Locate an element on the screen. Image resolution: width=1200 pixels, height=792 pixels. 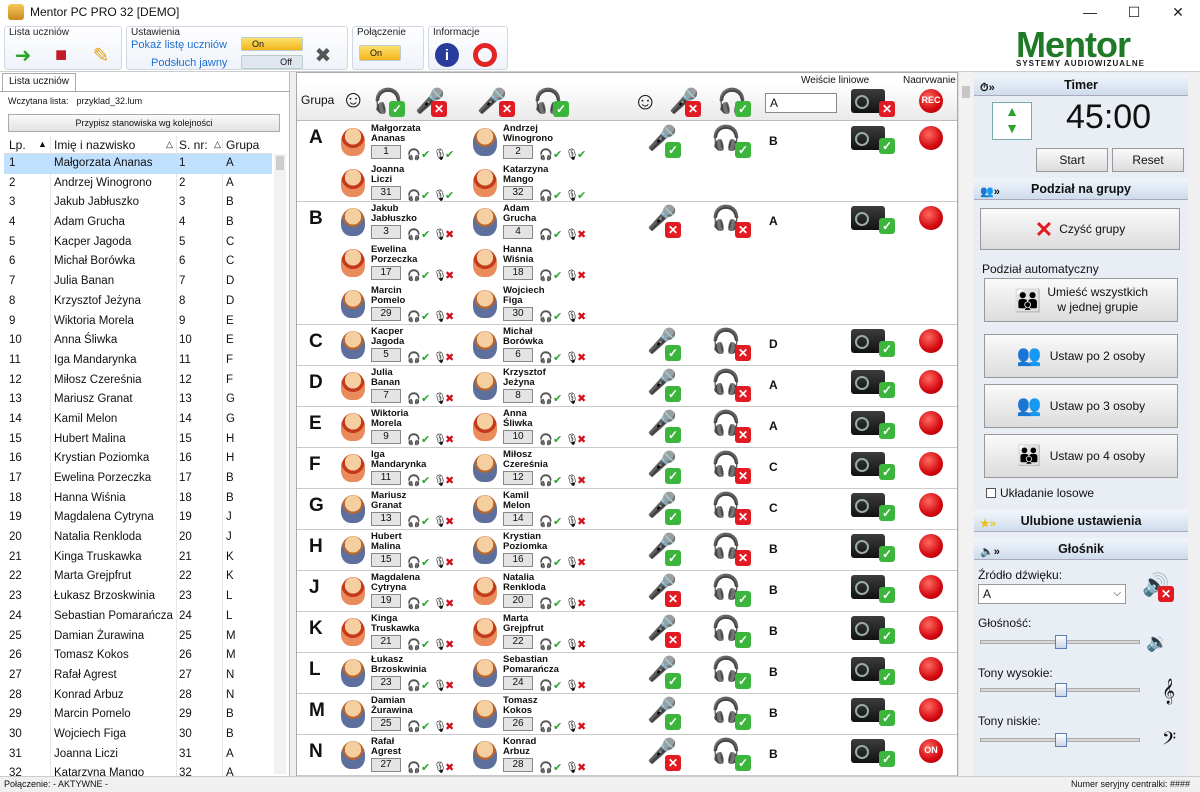
student-seat: Konrad Arbuz 28 🎧 ✔ 🎙 ✖ is located at coordinates (537, 757).